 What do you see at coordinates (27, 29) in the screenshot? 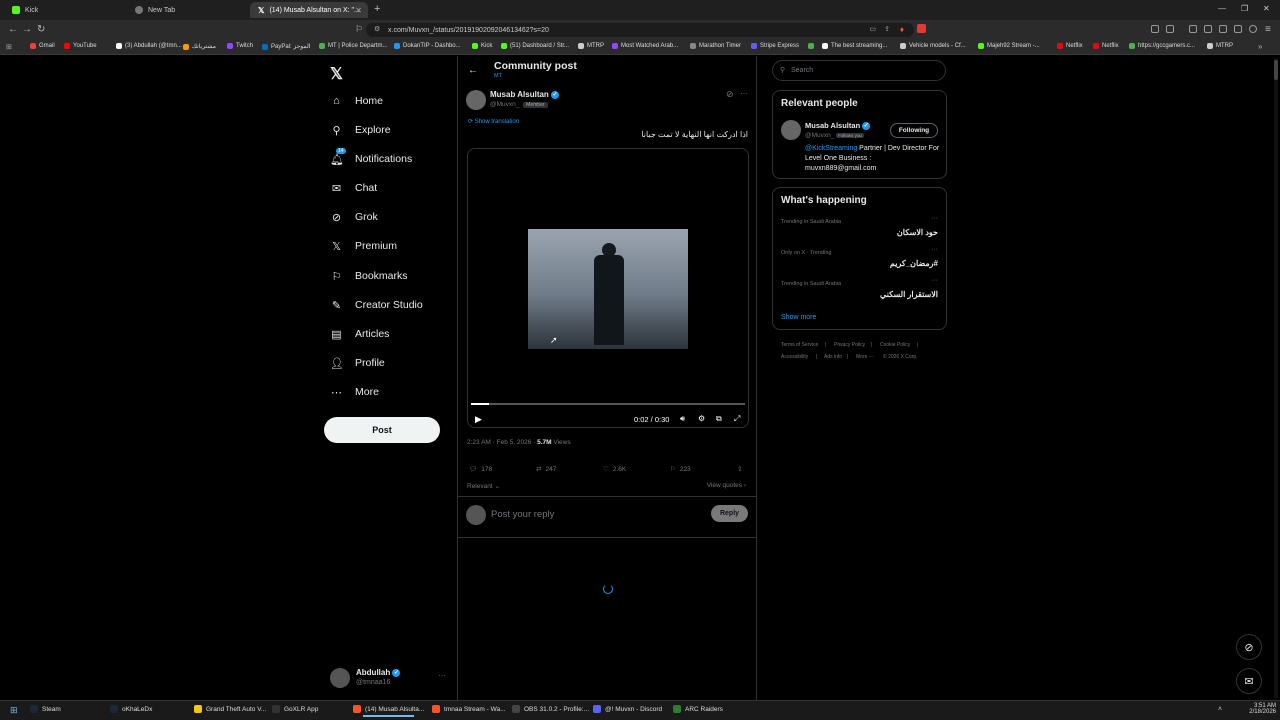
I see `forward-icon: →` at bounding box center [27, 29].